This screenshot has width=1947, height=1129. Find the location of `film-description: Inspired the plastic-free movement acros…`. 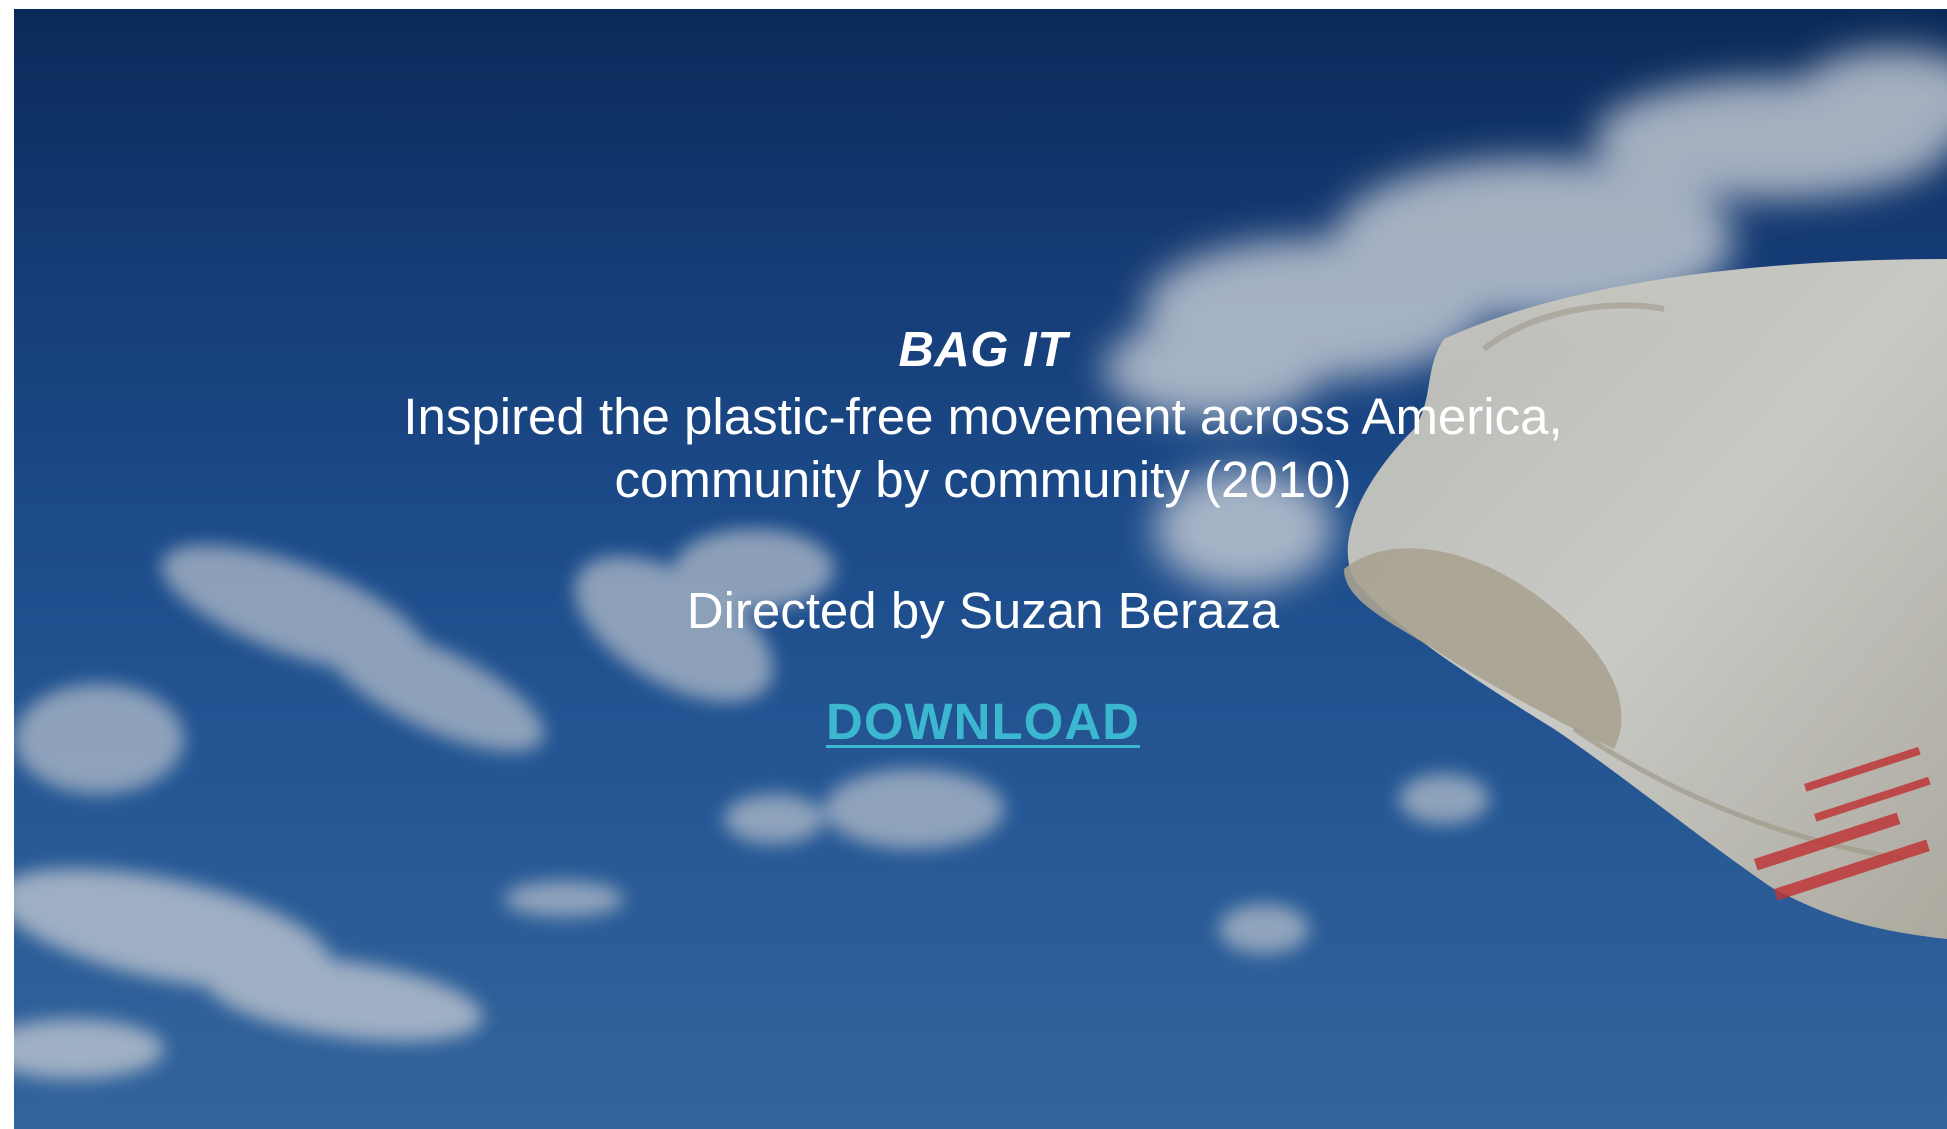

film-description: Inspired the plastic-free movement acros… is located at coordinates (983, 448).